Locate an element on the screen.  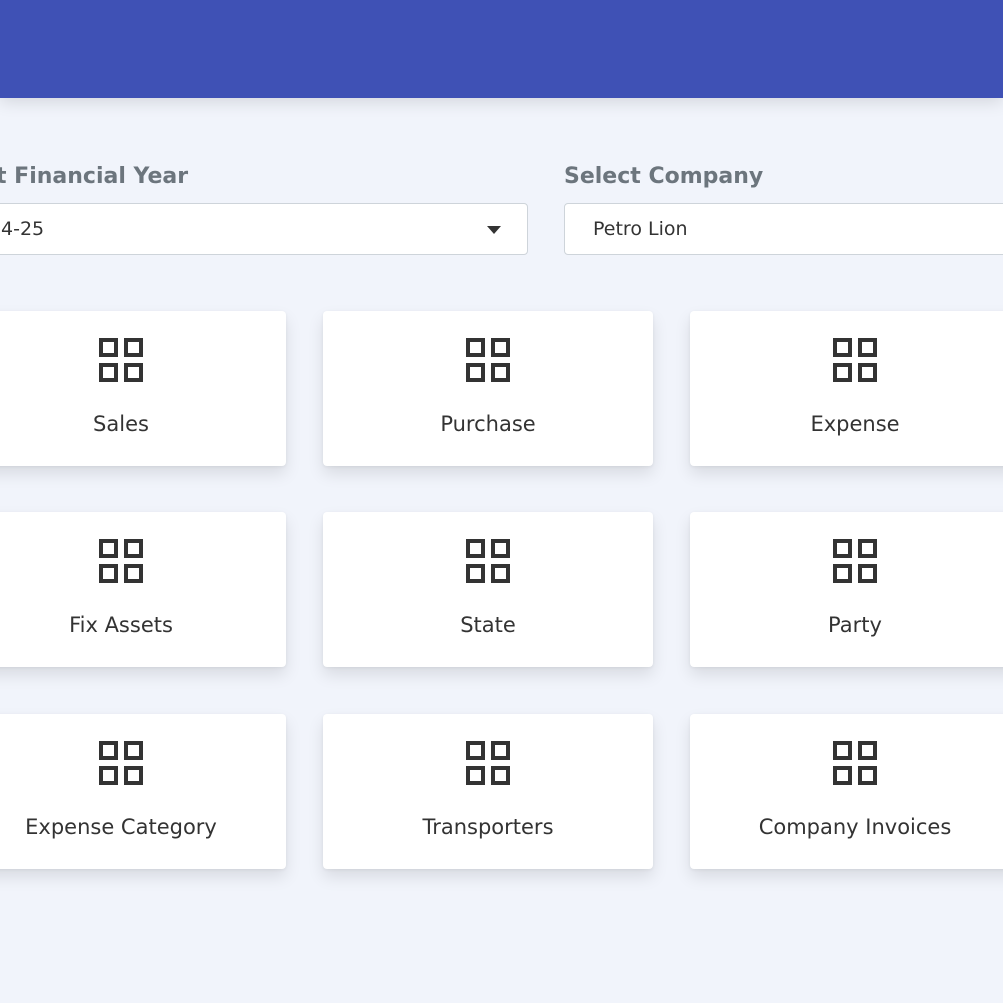
menu-card-label: State is located at coordinates (488, 625).